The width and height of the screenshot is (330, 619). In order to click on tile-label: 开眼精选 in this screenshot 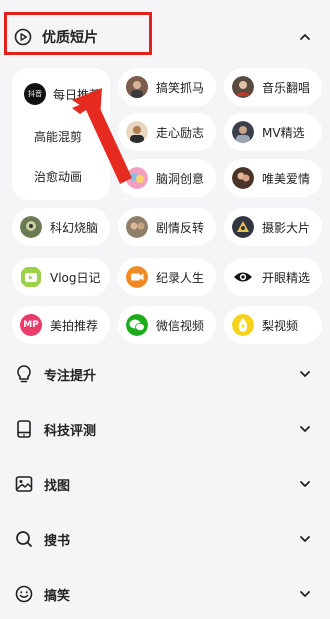, I will do `click(286, 277)`.